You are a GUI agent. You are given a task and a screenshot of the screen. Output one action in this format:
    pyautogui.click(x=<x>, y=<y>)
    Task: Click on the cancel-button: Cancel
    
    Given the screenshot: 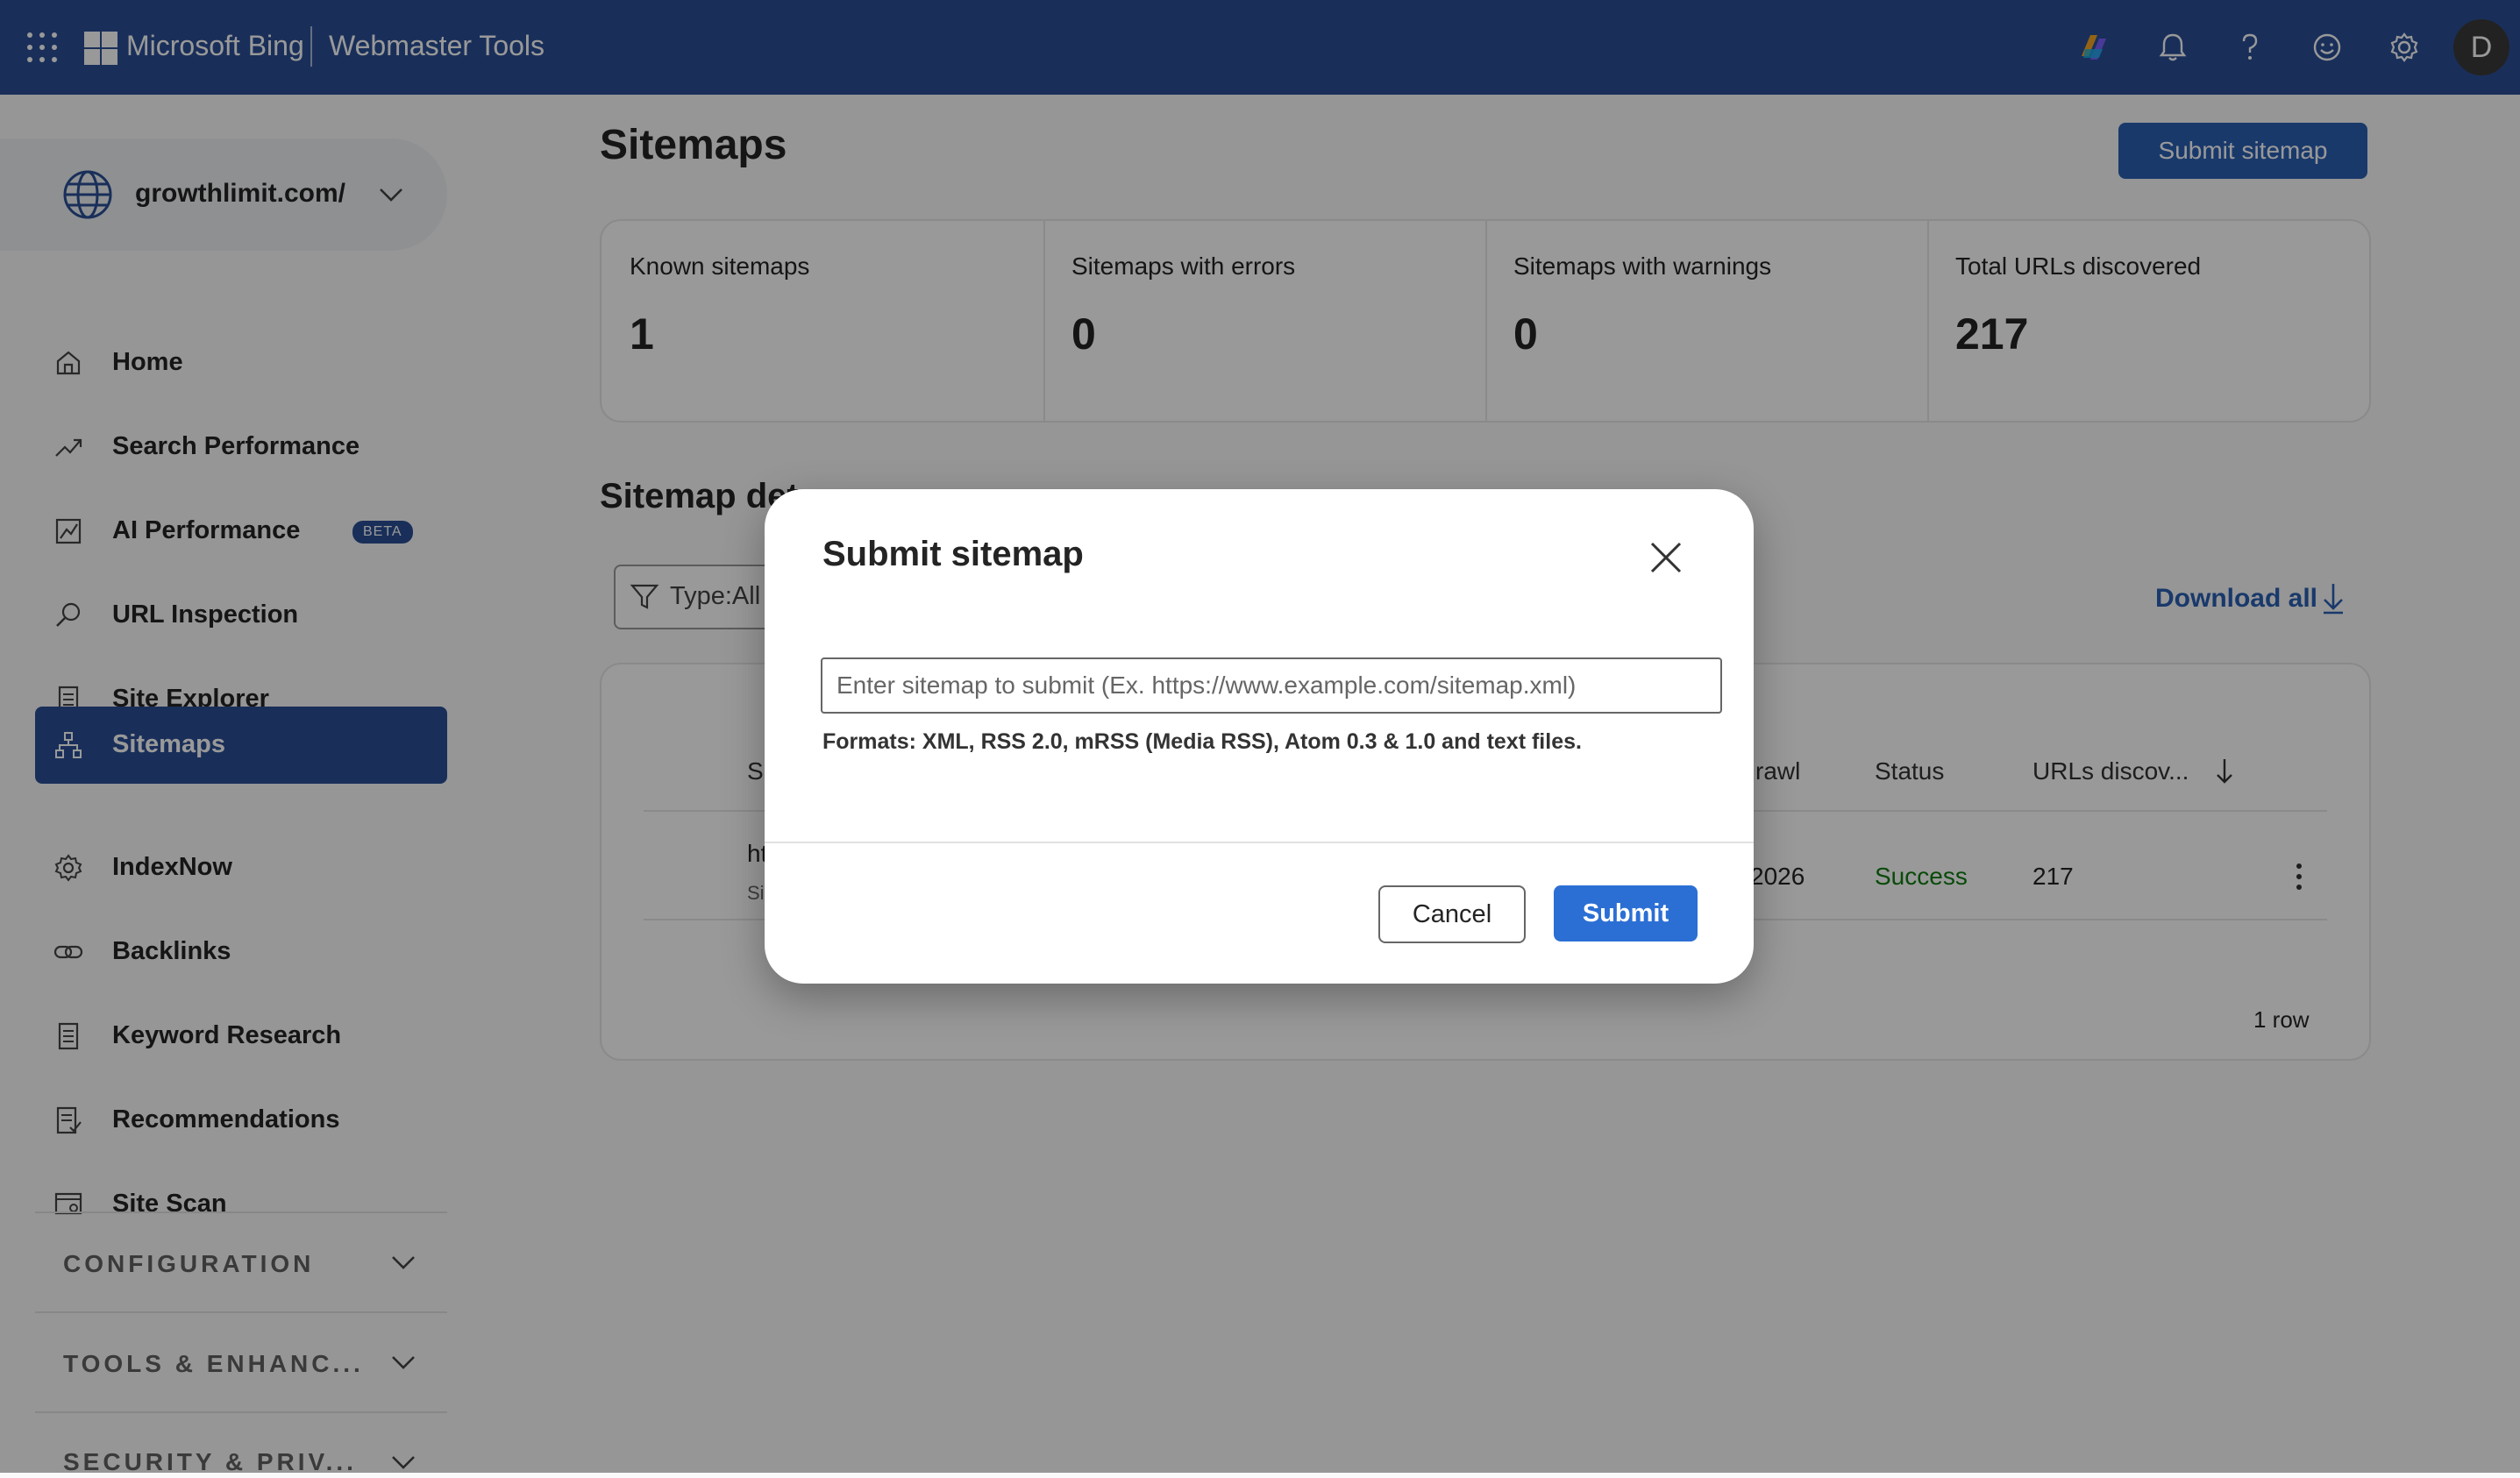 What is the action you would take?
    pyautogui.click(x=1452, y=914)
    